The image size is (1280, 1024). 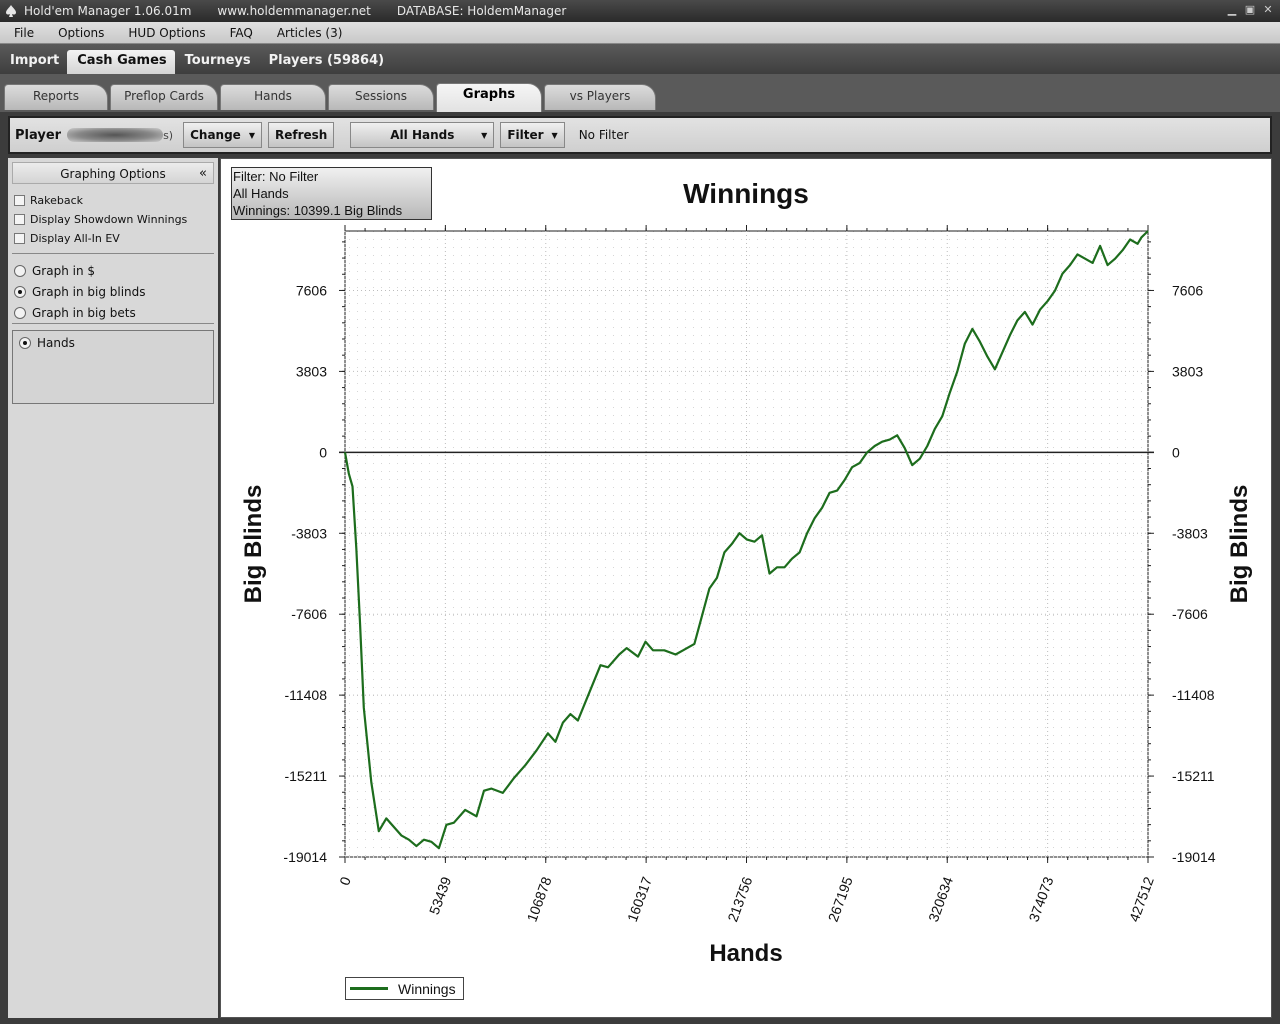 I want to click on tab-players: Players (59864), so click(x=325, y=59).